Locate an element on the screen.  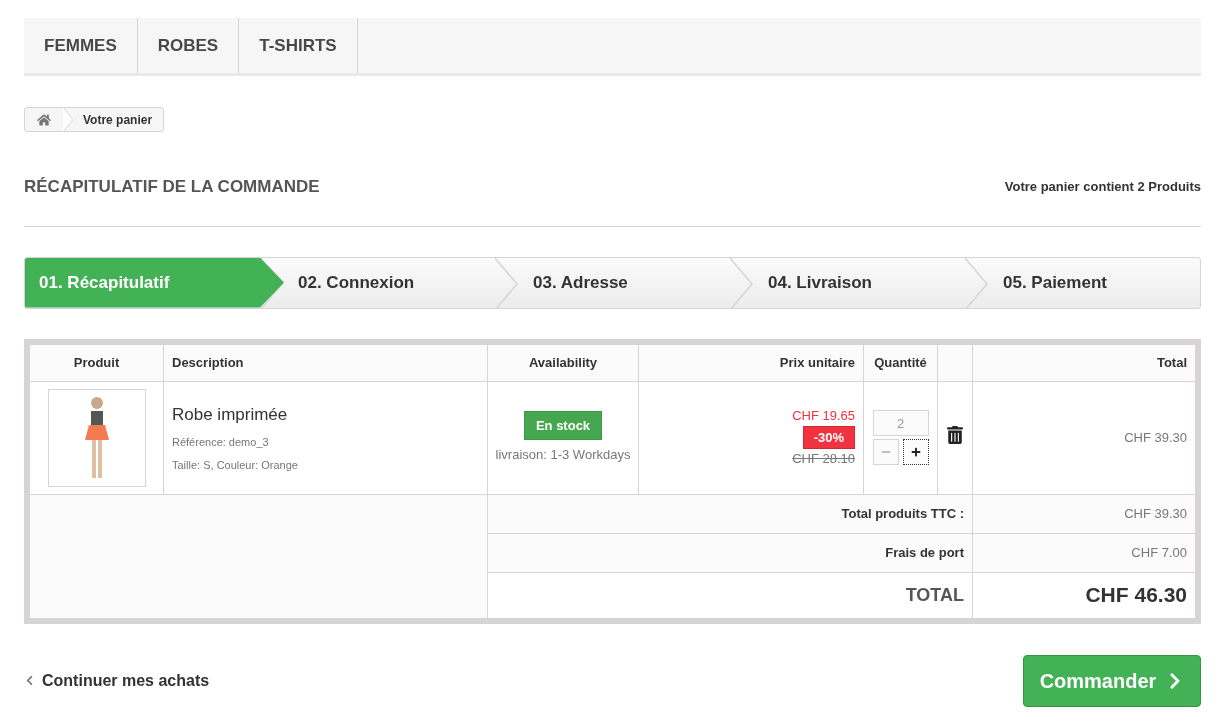
page-title: RÉCAPITULATIF DE LA COMMANDE is located at coordinates (172, 187).